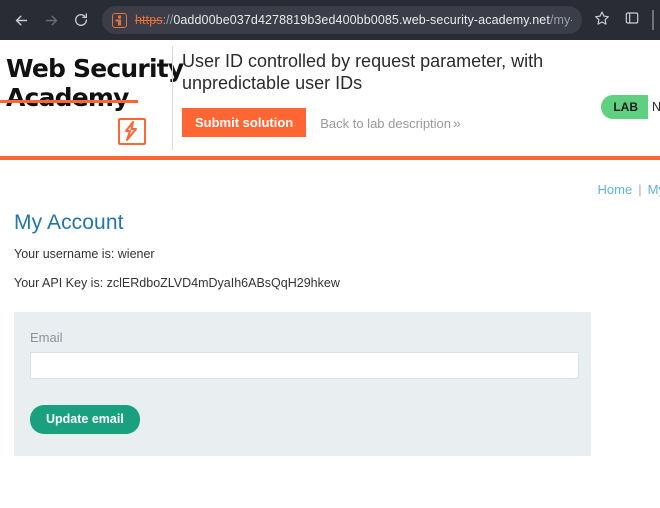  Describe the element at coordinates (172, 98) in the screenshot. I see `header-divider` at that location.